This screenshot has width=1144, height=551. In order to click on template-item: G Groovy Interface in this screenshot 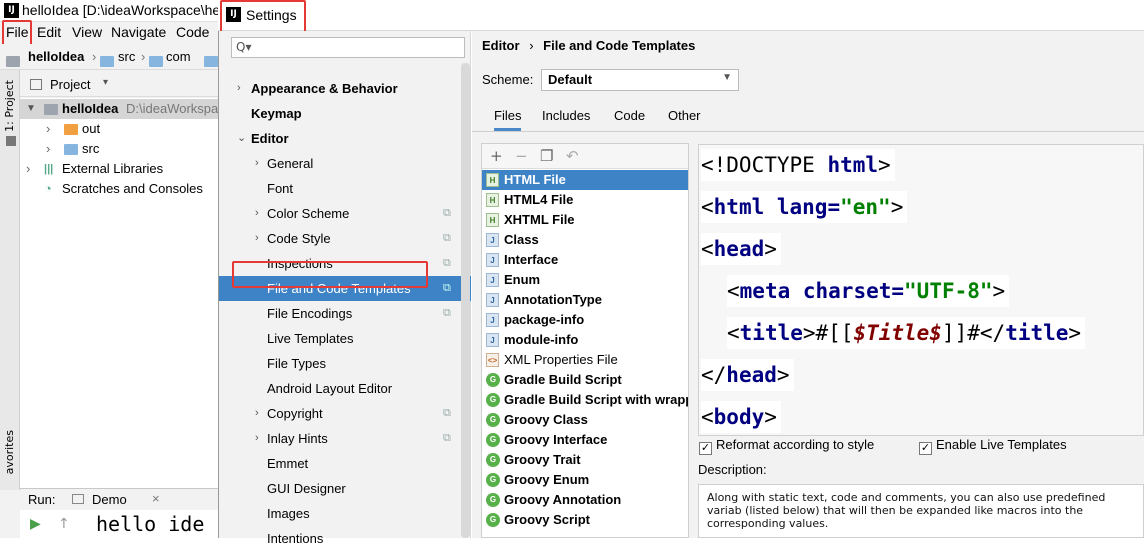, I will do `click(585, 440)`.